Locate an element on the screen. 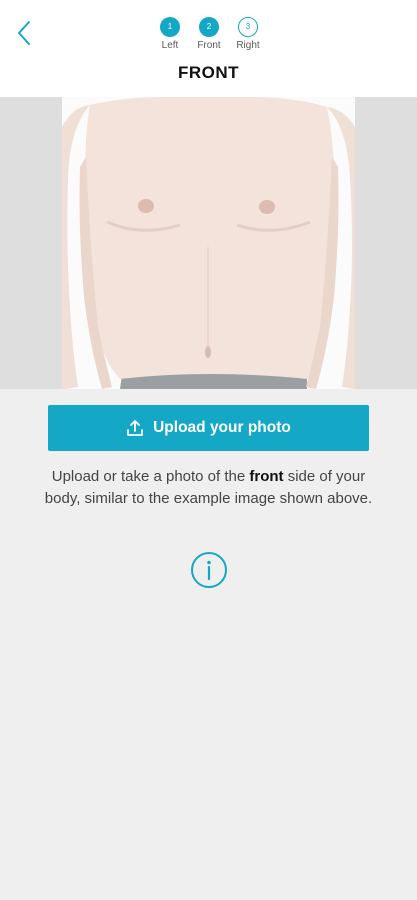 The image size is (417, 900). page-title: FRONT is located at coordinates (208, 72).